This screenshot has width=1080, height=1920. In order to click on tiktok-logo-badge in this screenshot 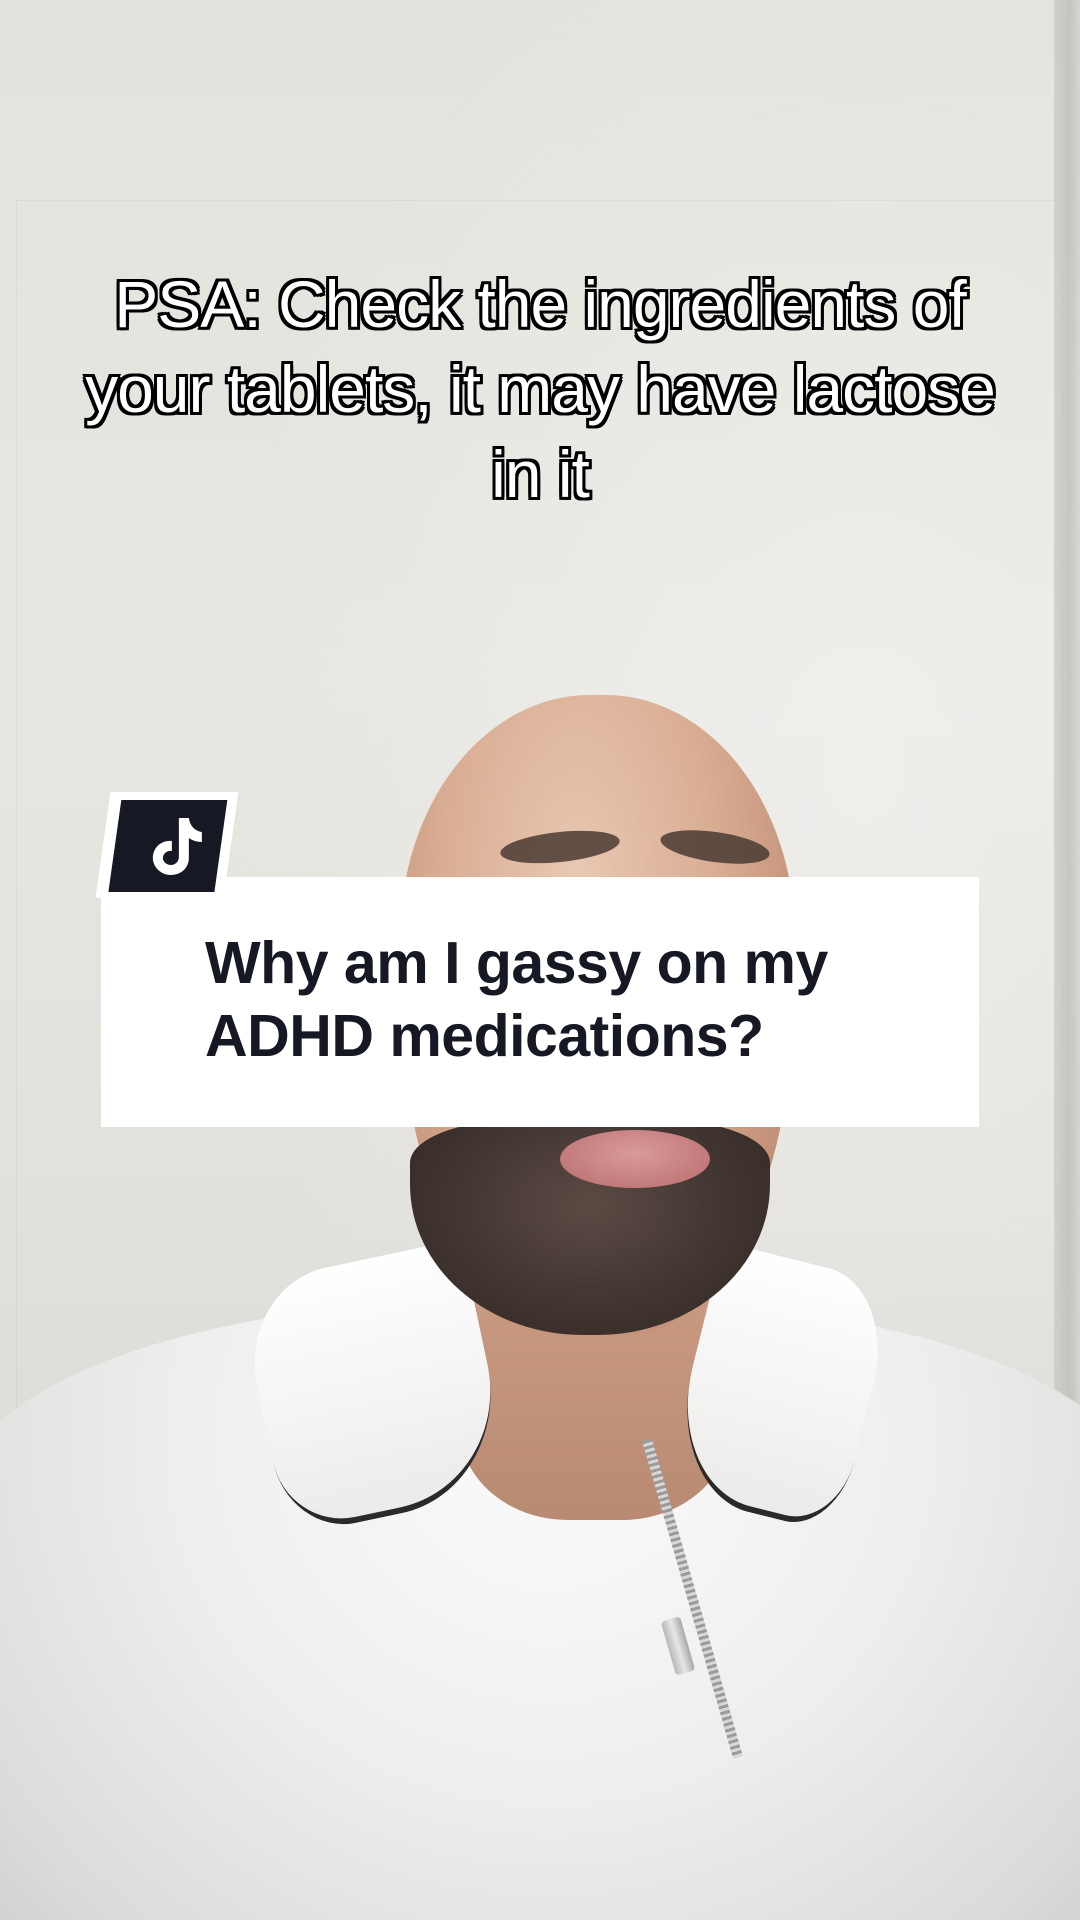, I will do `click(167, 845)`.